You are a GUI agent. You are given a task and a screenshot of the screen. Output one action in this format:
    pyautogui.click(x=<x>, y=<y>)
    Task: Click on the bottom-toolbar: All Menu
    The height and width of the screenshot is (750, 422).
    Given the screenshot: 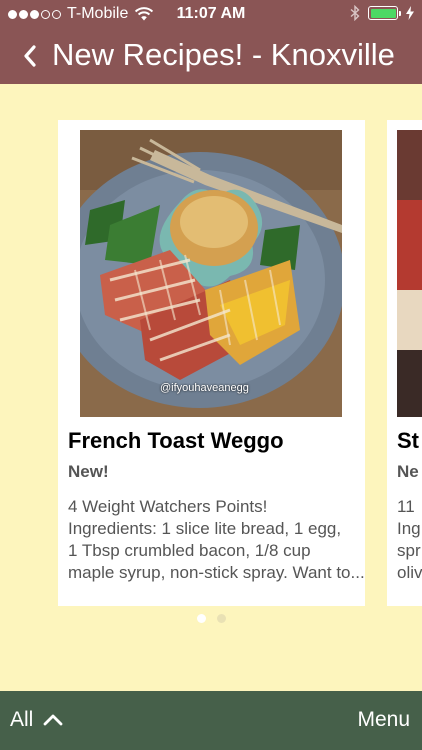 What is the action you would take?
    pyautogui.click(x=211, y=720)
    